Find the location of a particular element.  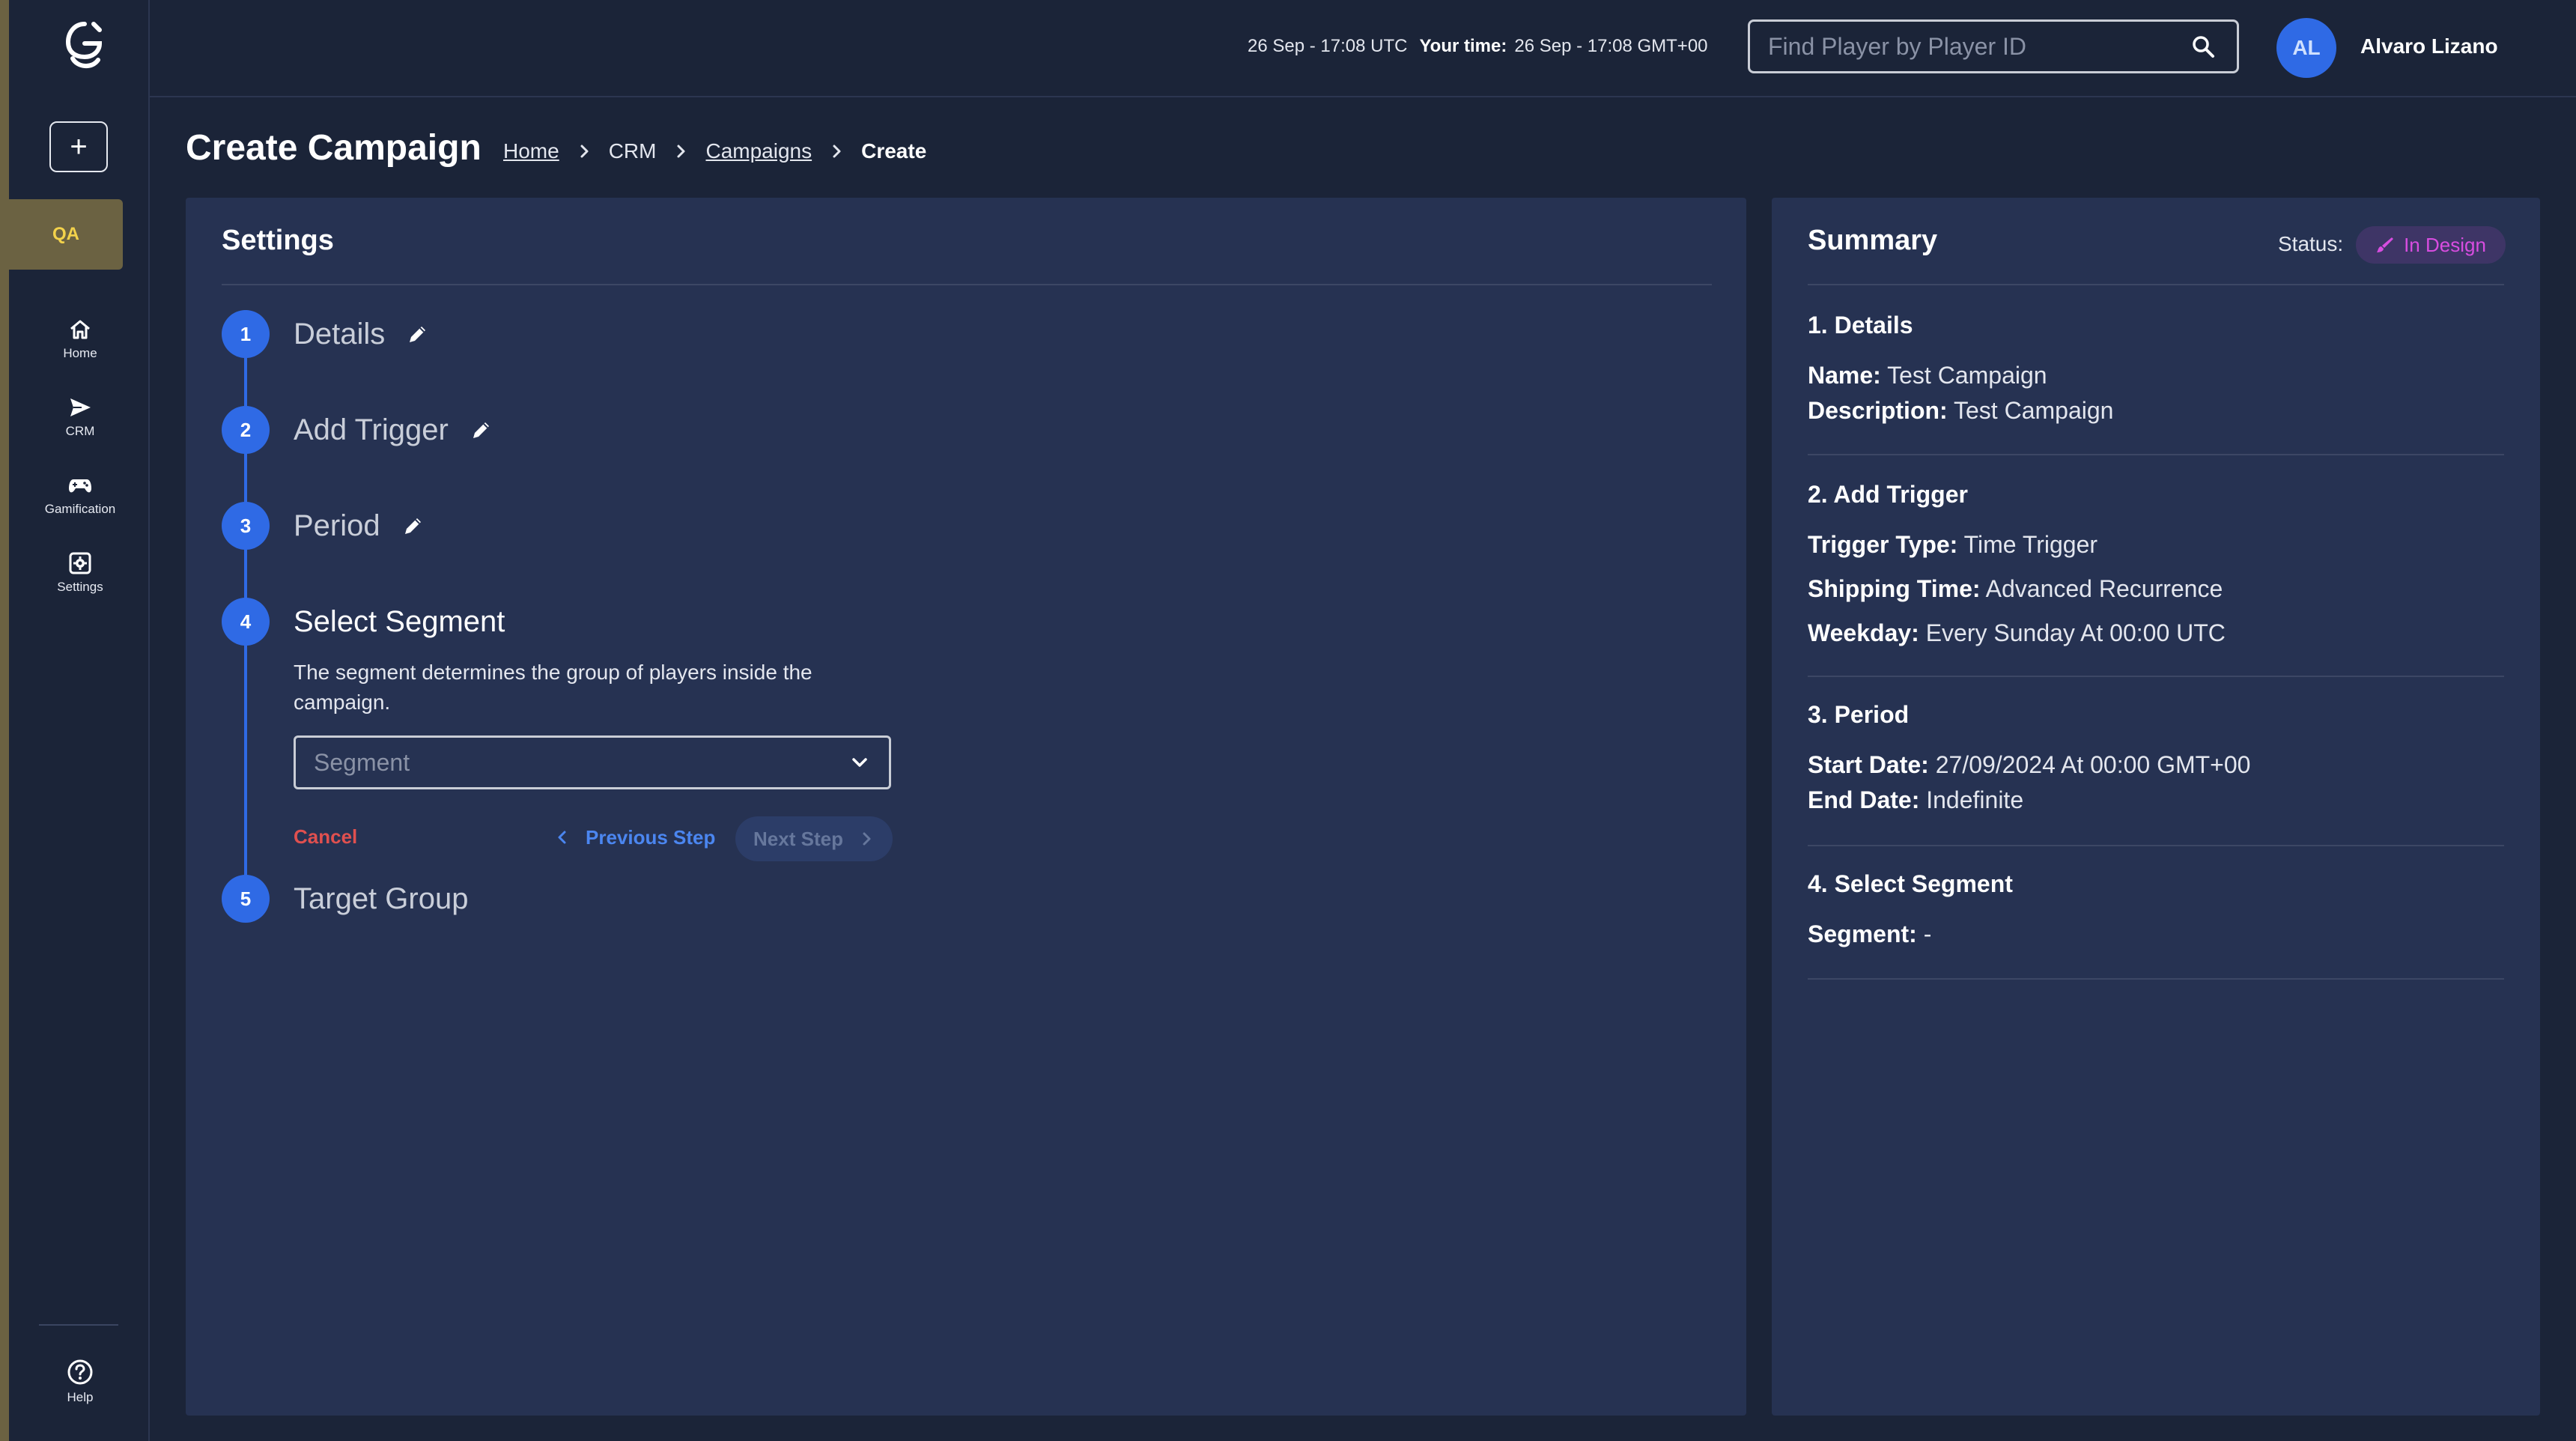

step-add-trigger: 2 Add Trigger is located at coordinates (357, 430).